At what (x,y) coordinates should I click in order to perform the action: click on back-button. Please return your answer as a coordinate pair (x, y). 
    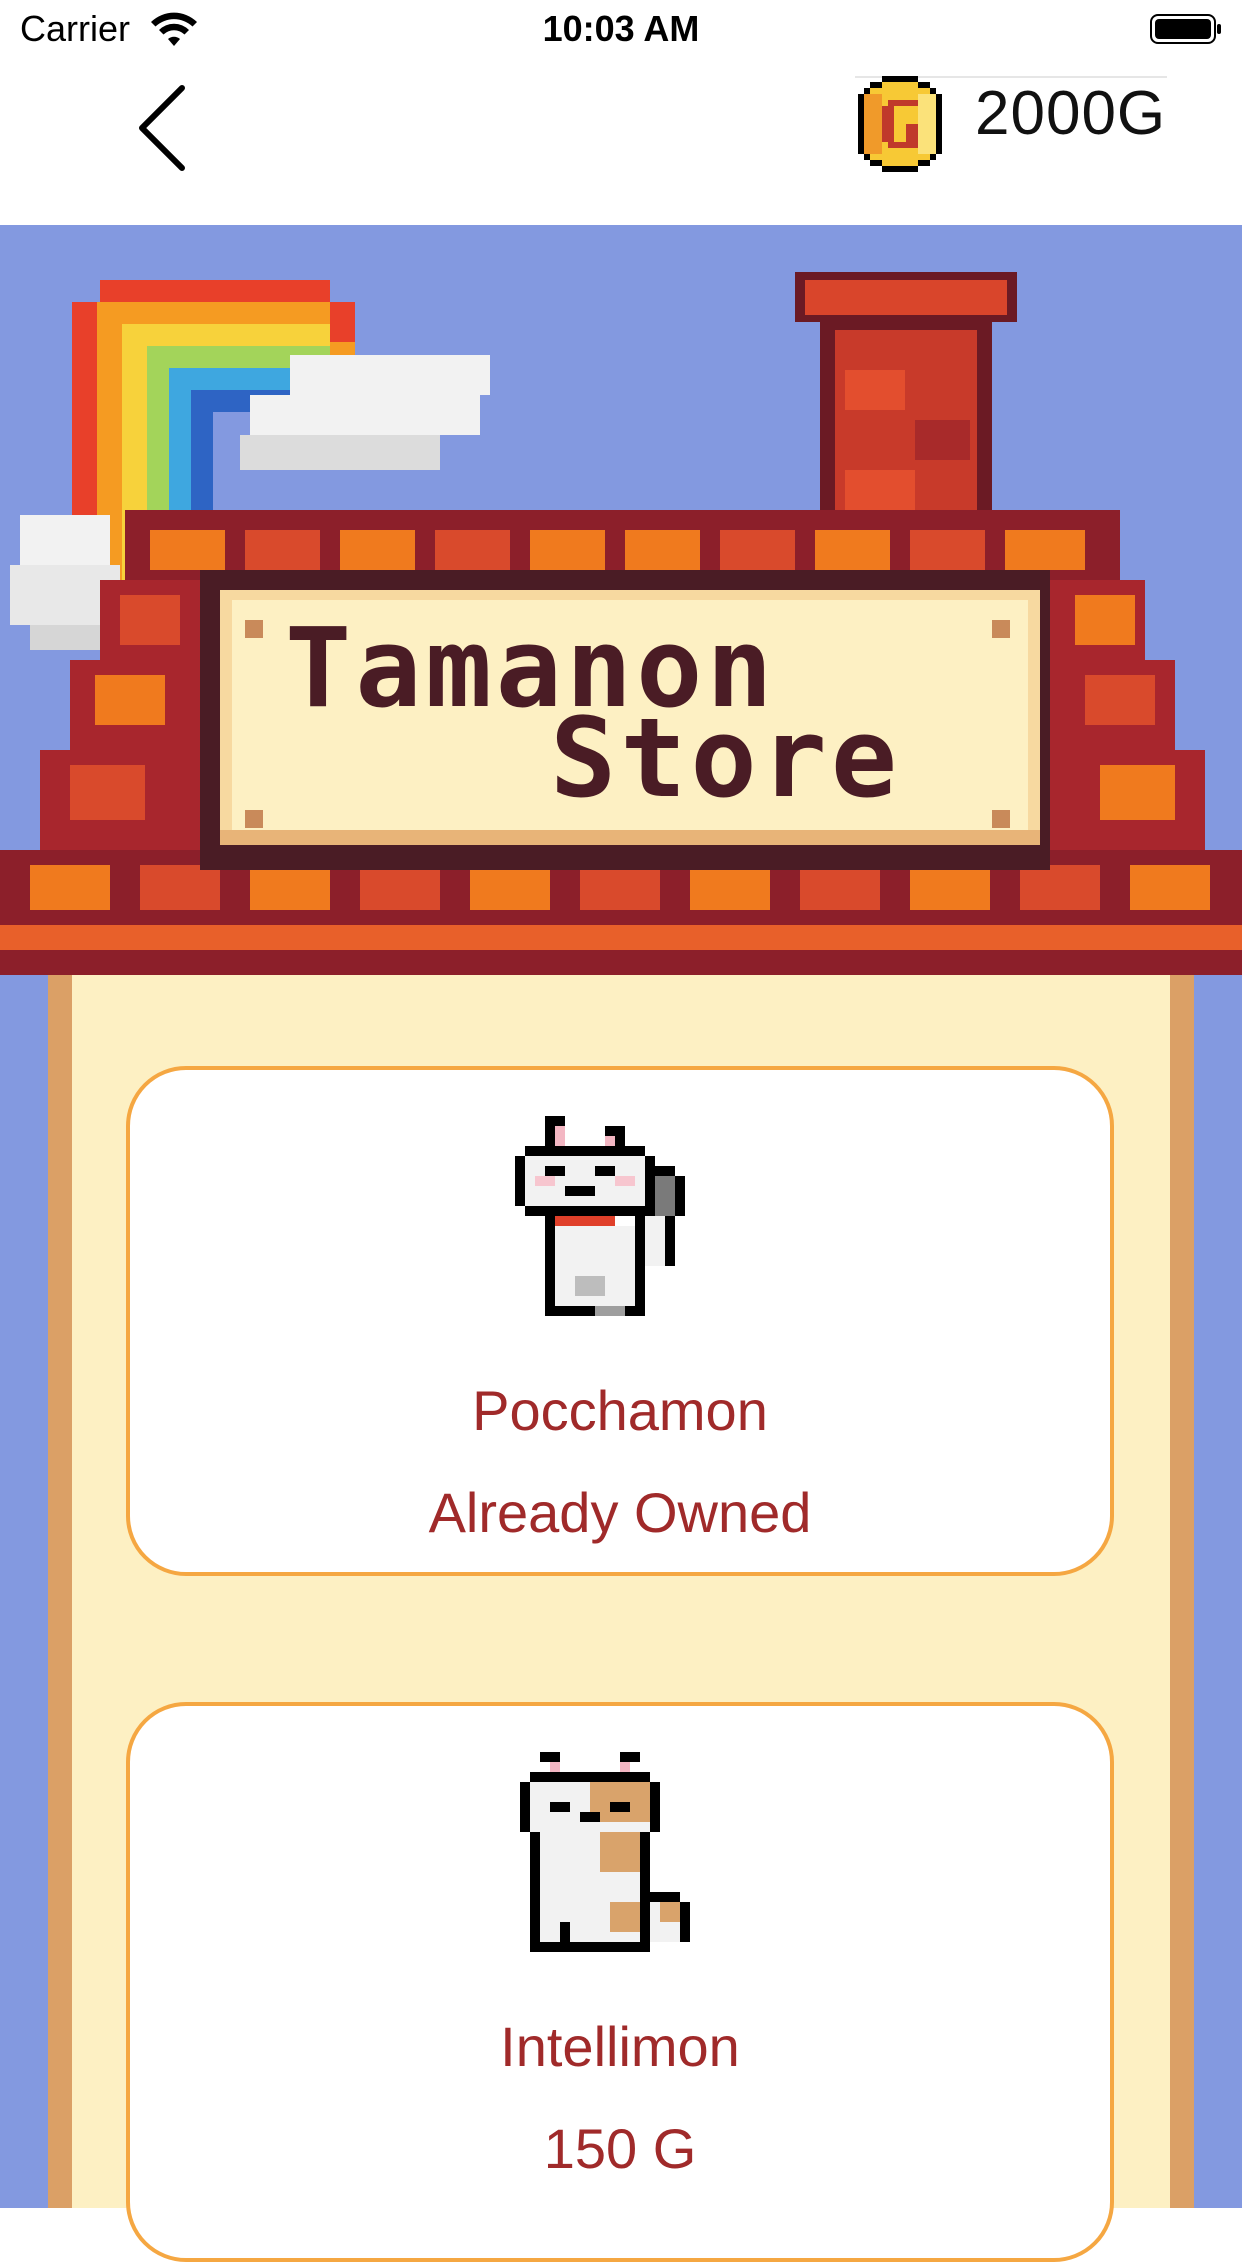
    Looking at the image, I should click on (165, 125).